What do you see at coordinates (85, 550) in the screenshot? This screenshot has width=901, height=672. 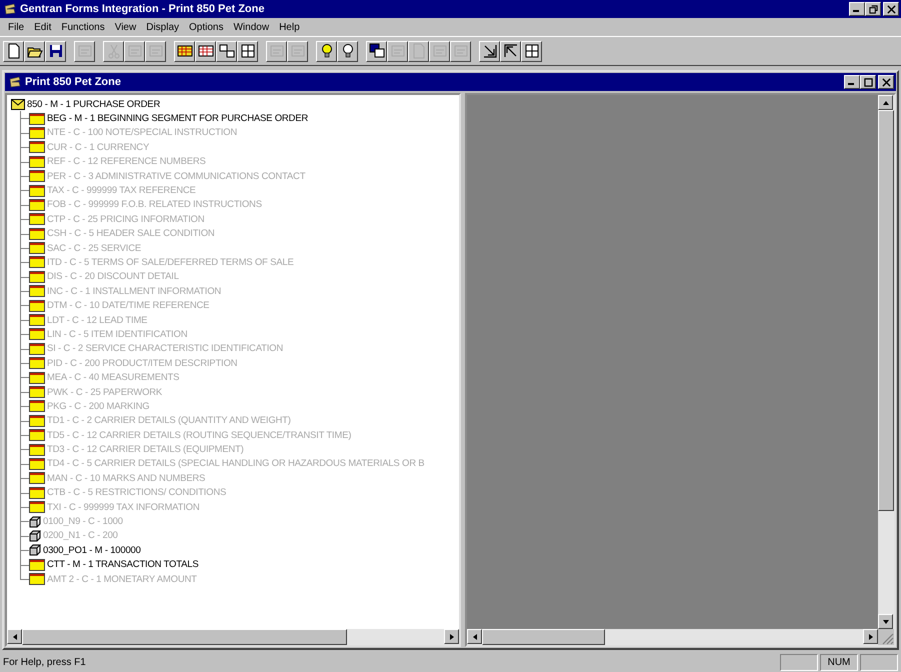 I see `tree-item: 0300_PO1 - M - 100000` at bounding box center [85, 550].